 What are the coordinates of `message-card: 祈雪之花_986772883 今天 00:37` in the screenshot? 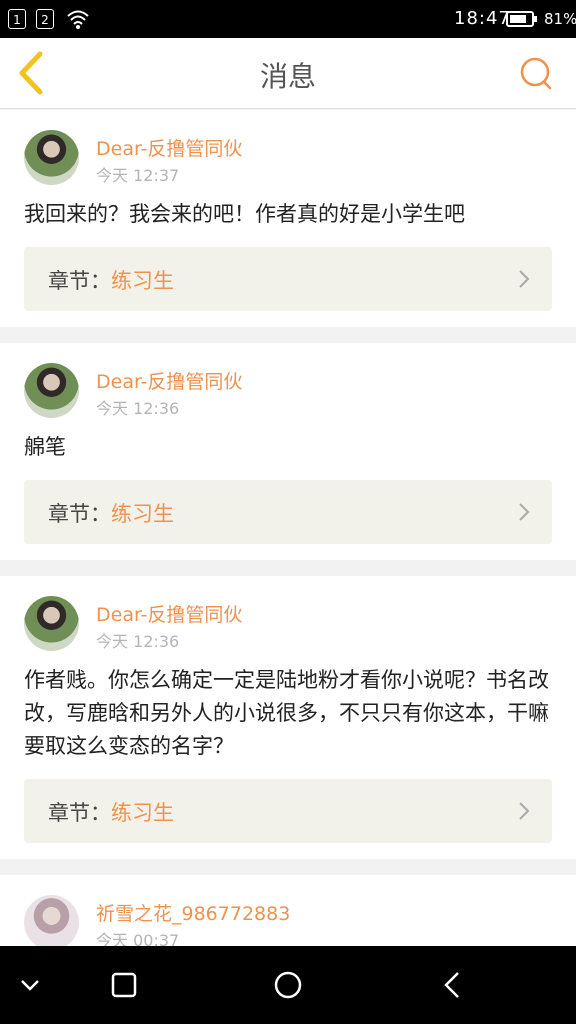 It's located at (288, 910).